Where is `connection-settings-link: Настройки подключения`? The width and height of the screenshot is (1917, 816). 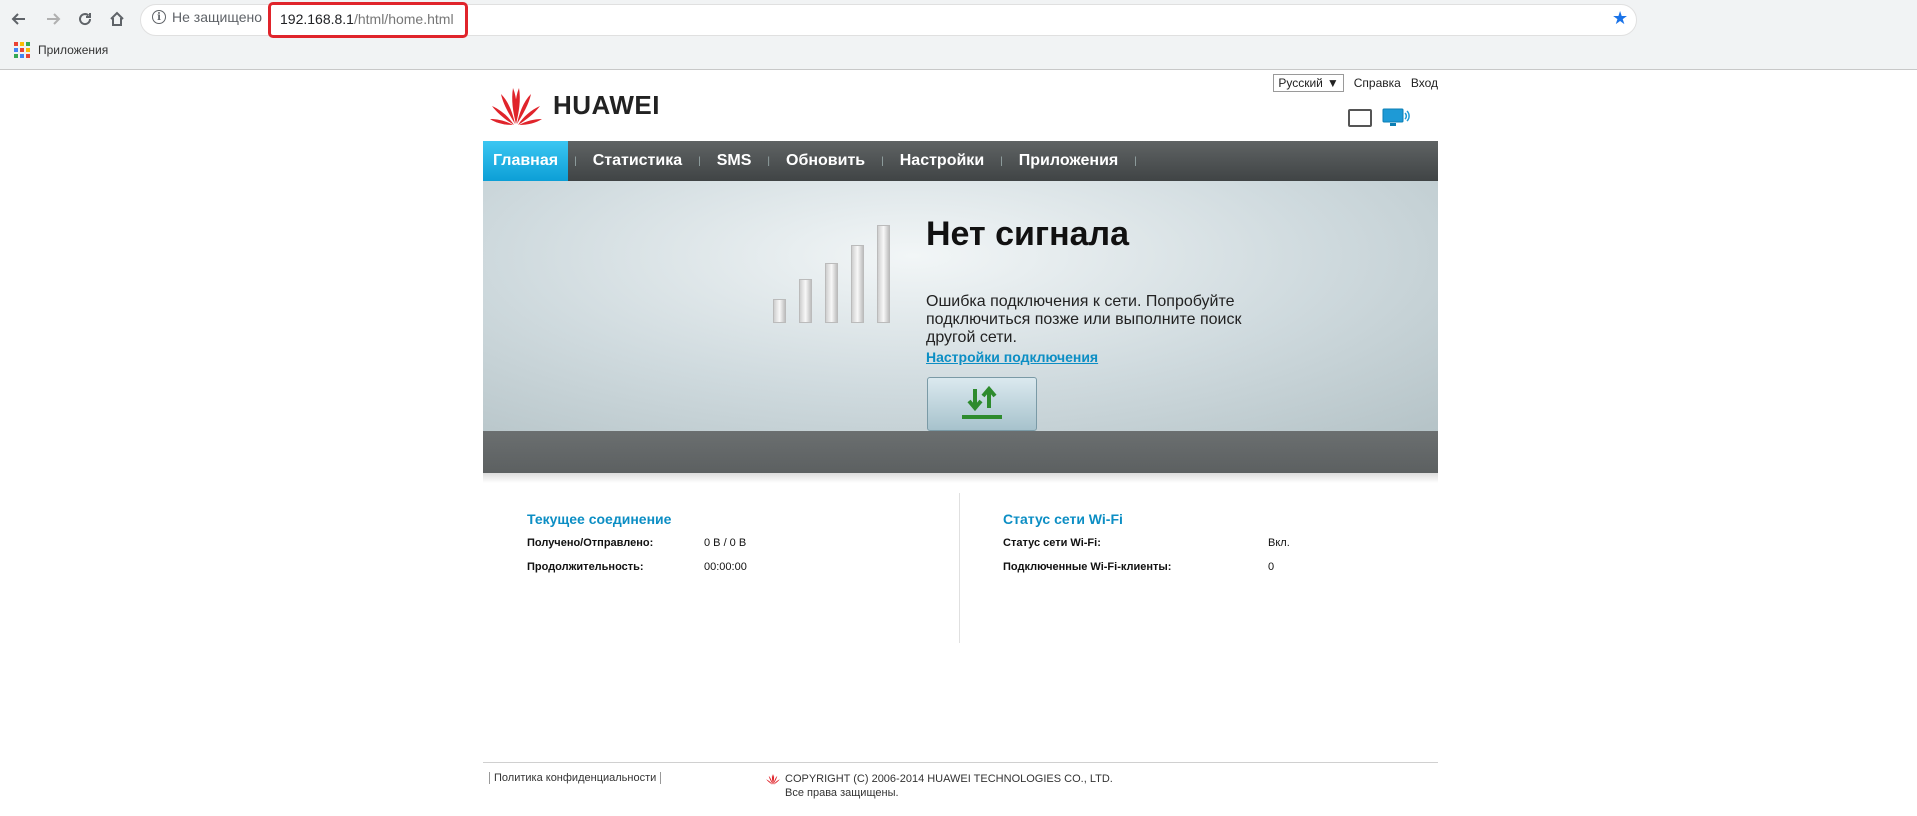 connection-settings-link: Настройки подключения is located at coordinates (1012, 357).